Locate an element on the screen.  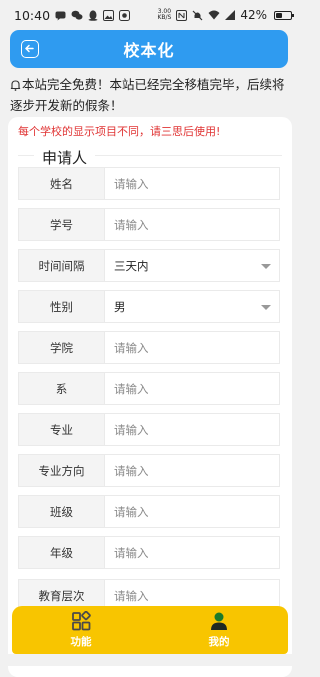
education-level-input is located at coordinates (196, 595).